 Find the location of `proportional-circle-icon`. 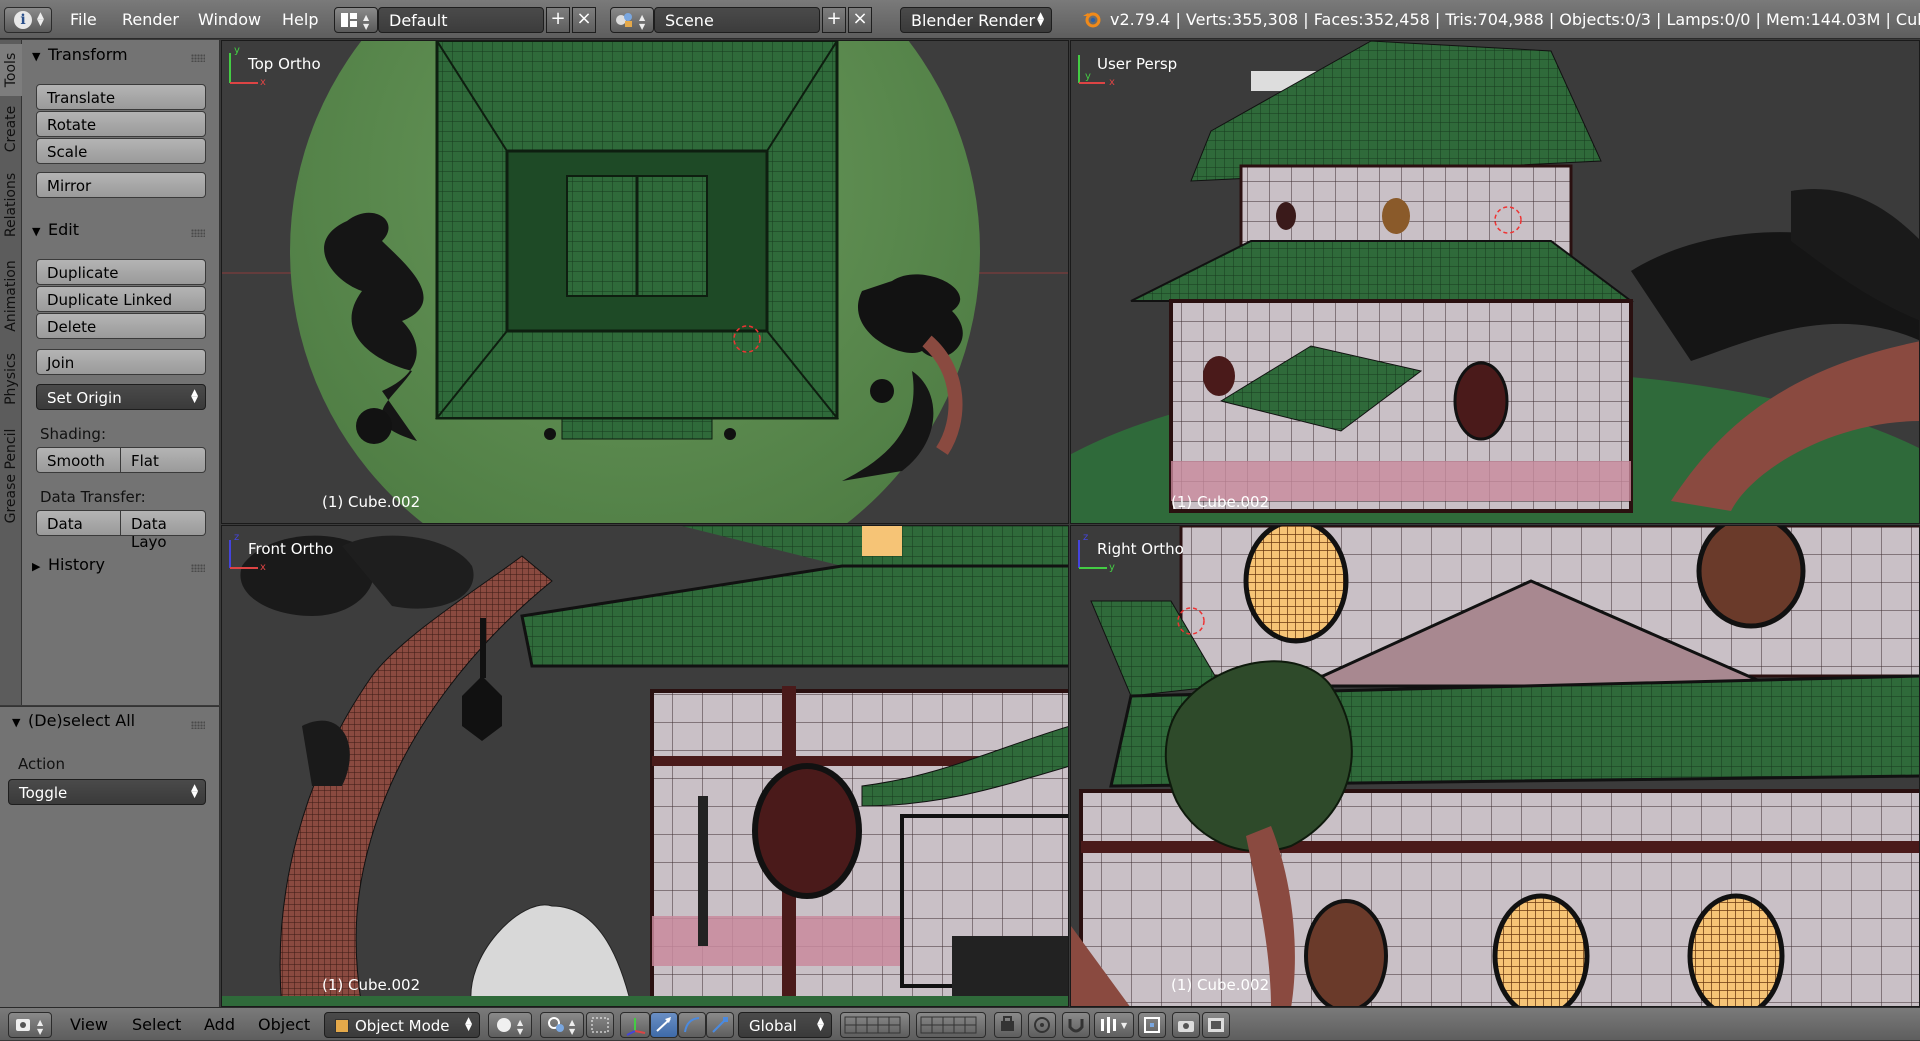

proportional-circle-icon is located at coordinates (1042, 1025).